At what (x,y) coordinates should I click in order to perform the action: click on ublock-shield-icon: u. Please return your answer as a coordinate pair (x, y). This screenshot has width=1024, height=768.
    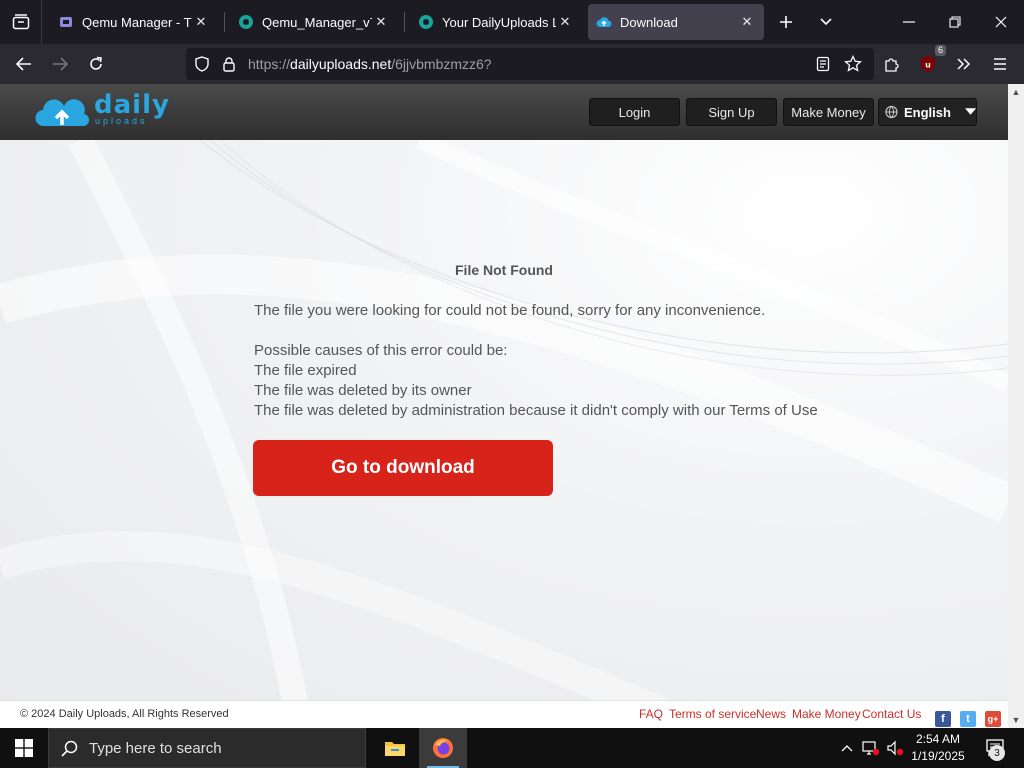
    Looking at the image, I should click on (928, 64).